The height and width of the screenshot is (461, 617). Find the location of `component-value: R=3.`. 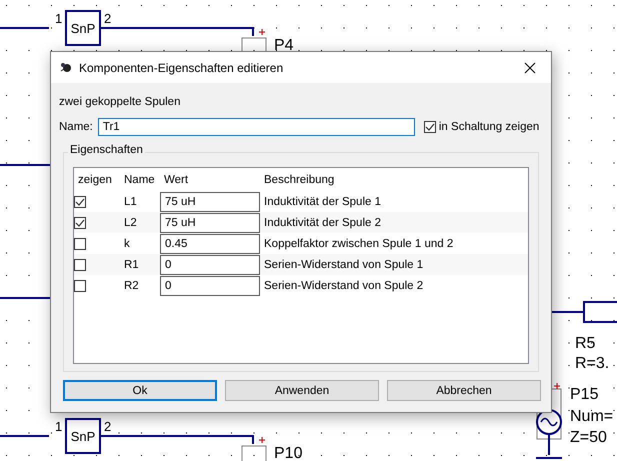

component-value: R=3. is located at coordinates (592, 363).